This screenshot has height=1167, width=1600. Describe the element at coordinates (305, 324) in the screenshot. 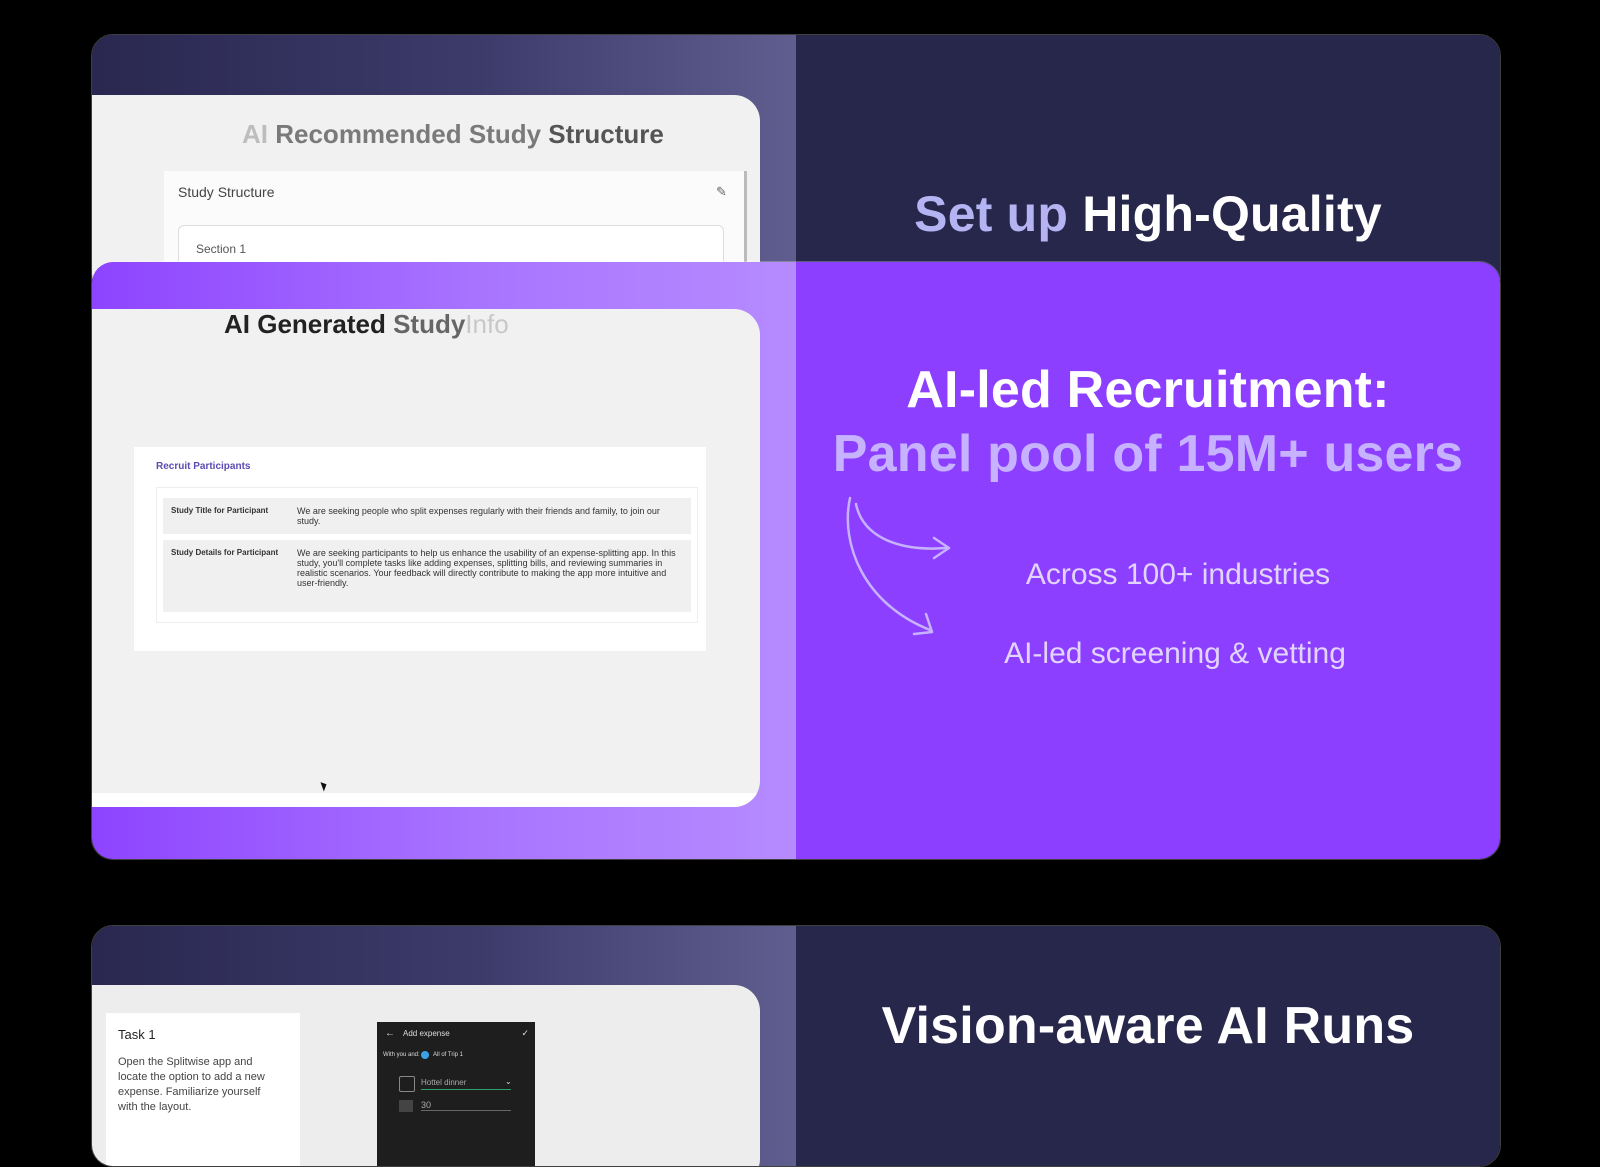

I see `heading-dark: AI Generated` at that location.